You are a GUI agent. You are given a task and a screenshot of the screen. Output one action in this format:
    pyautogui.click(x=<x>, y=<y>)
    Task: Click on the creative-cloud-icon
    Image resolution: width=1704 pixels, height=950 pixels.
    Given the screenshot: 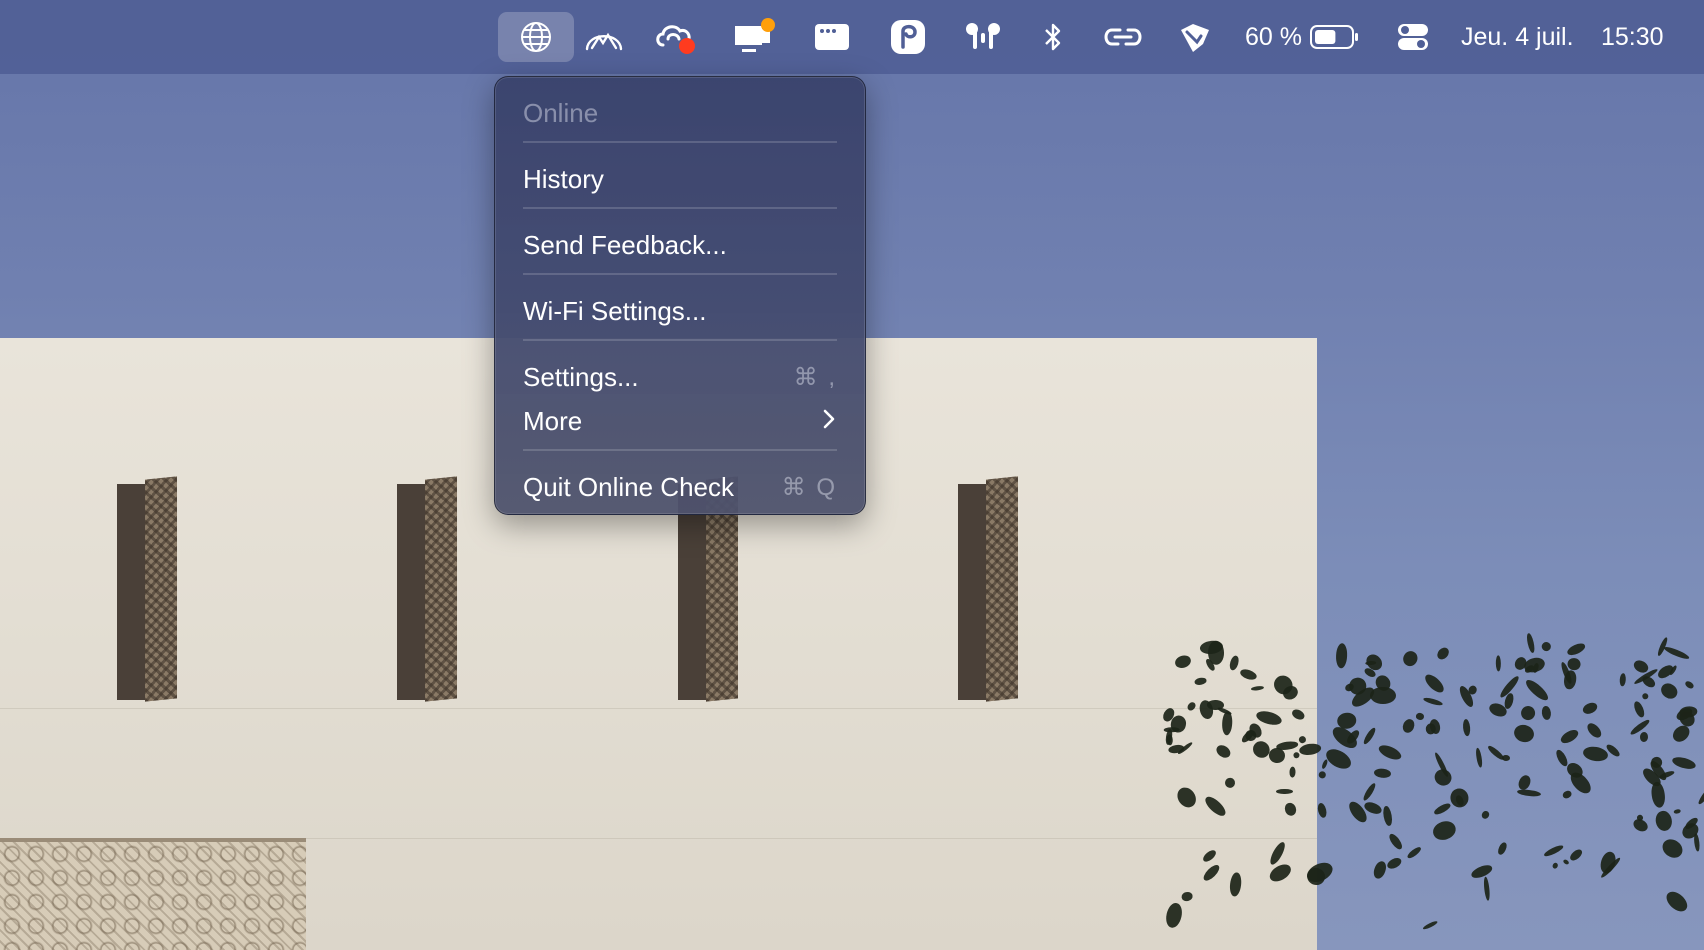 What is the action you would take?
    pyautogui.click(x=675, y=37)
    